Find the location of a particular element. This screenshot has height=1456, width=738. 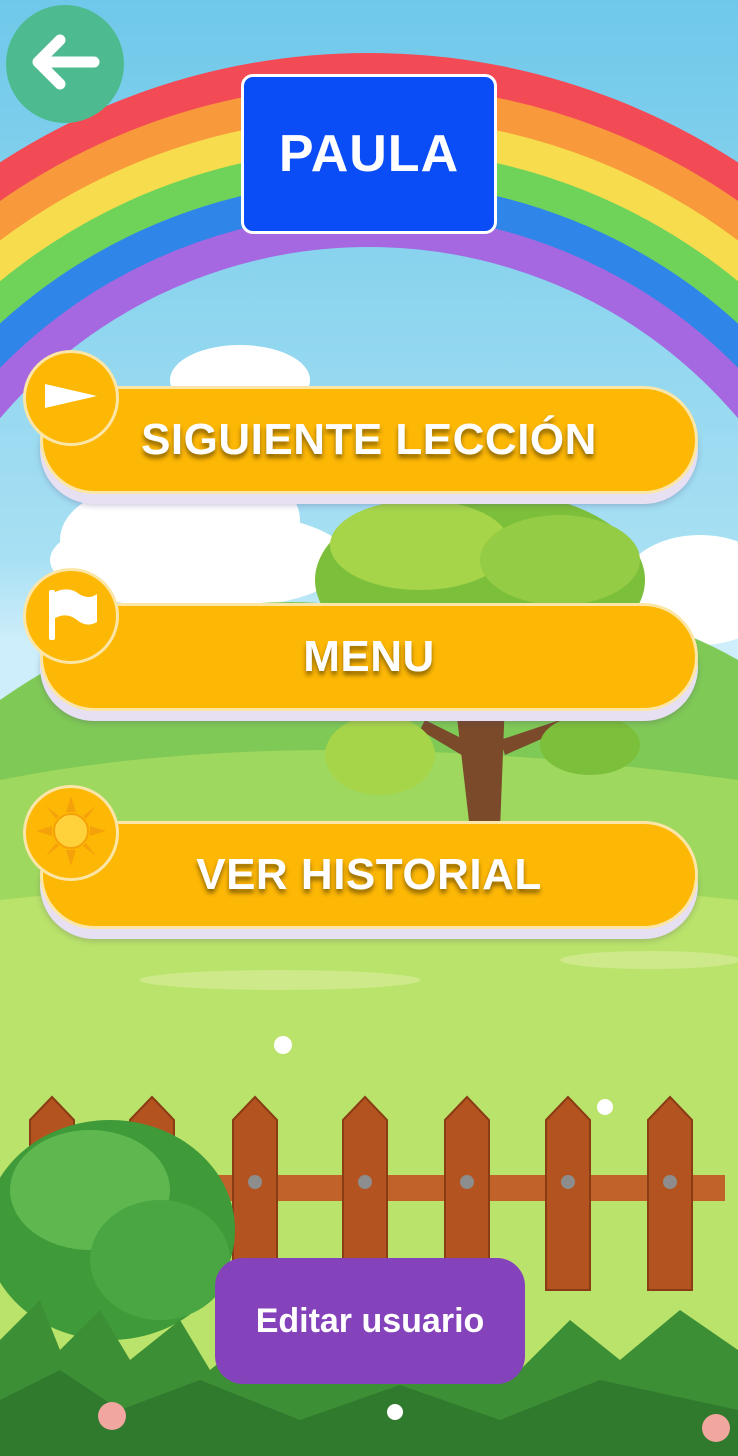

username-label: PAULA is located at coordinates (369, 154).